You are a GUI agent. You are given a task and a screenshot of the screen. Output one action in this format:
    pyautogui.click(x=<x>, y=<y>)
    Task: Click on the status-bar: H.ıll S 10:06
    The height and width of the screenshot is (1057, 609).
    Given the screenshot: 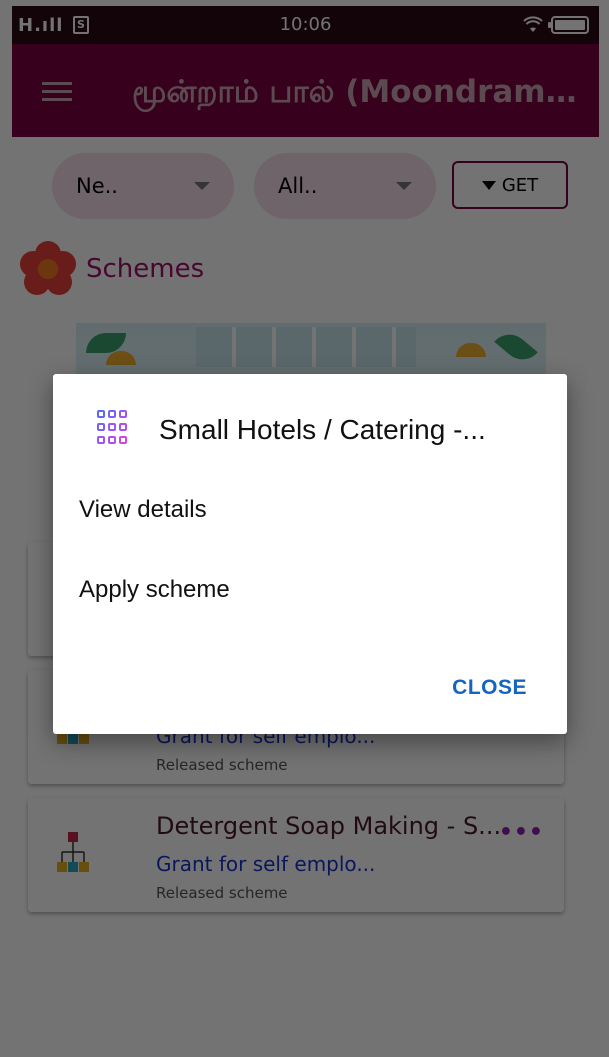 What is the action you would take?
    pyautogui.click(x=305, y=25)
    